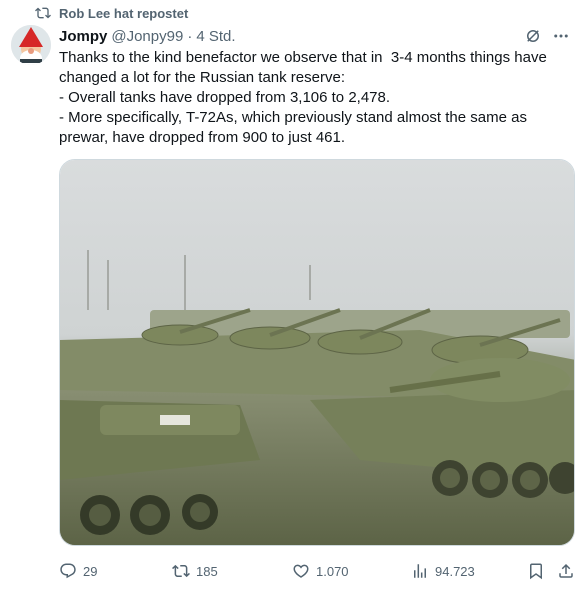  I want to click on bookmark-icon, so click(536, 571).